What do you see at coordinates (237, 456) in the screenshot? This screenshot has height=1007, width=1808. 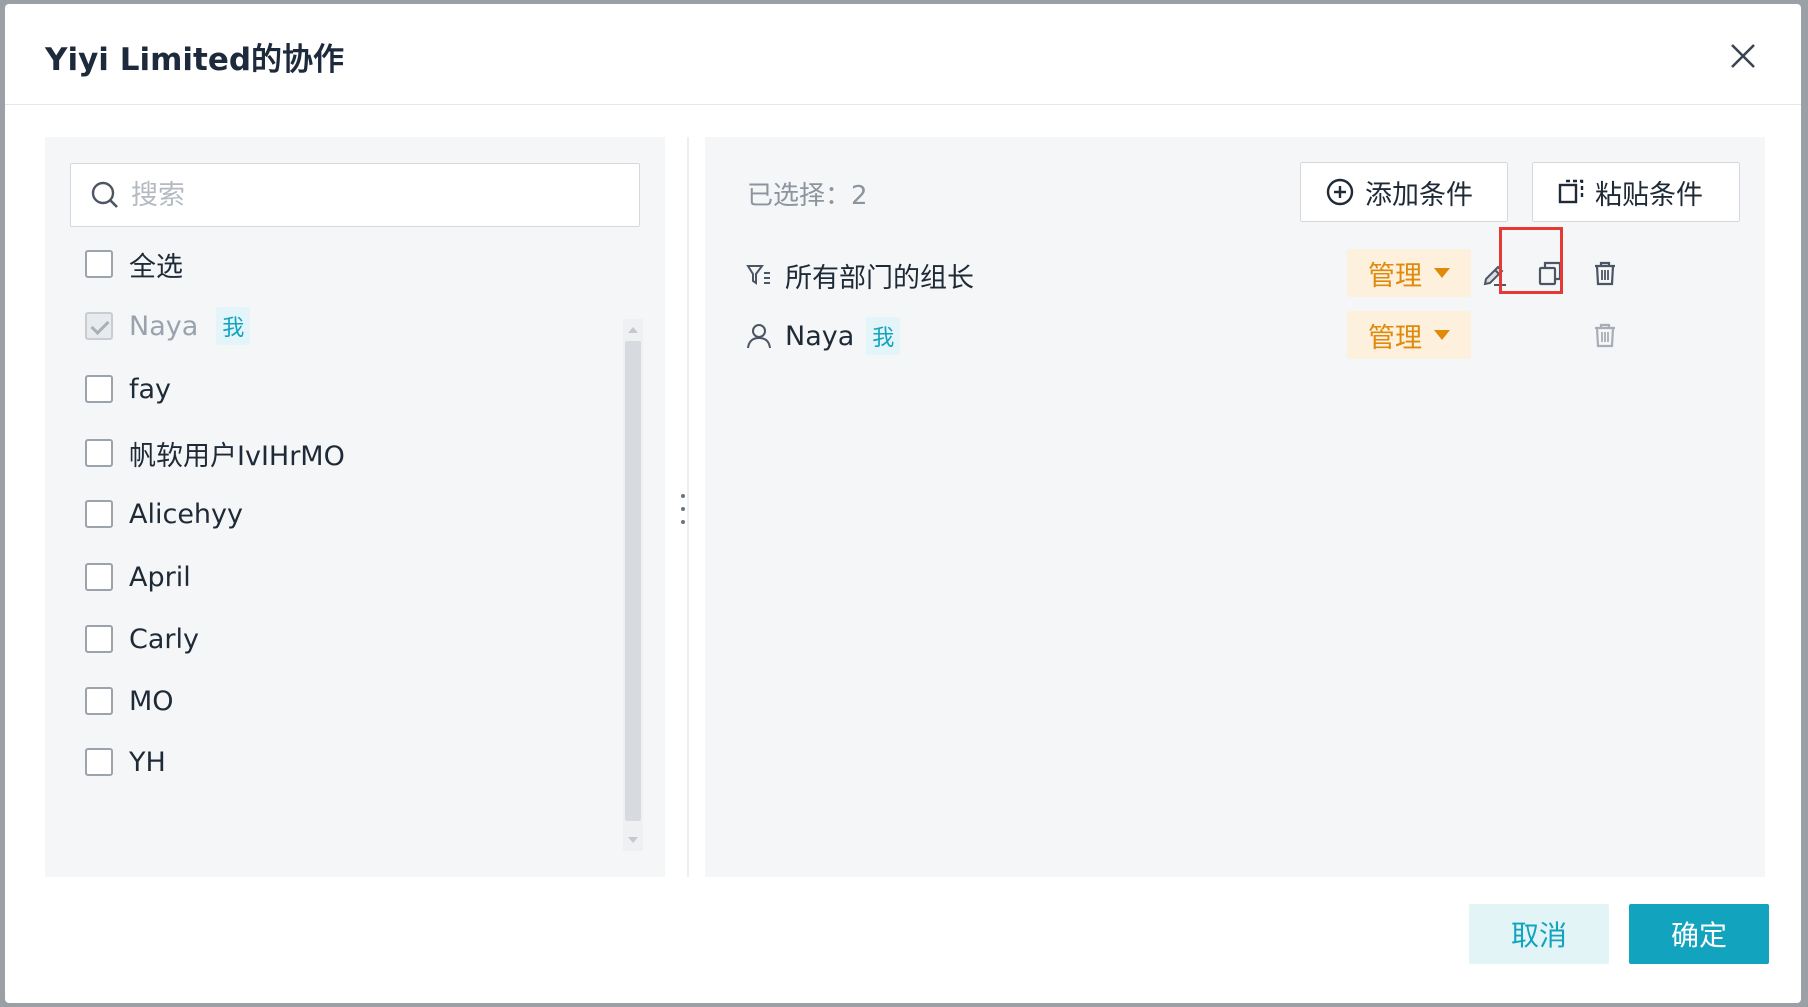 I see `member-name: 帆软用户IvIHrMO` at bounding box center [237, 456].